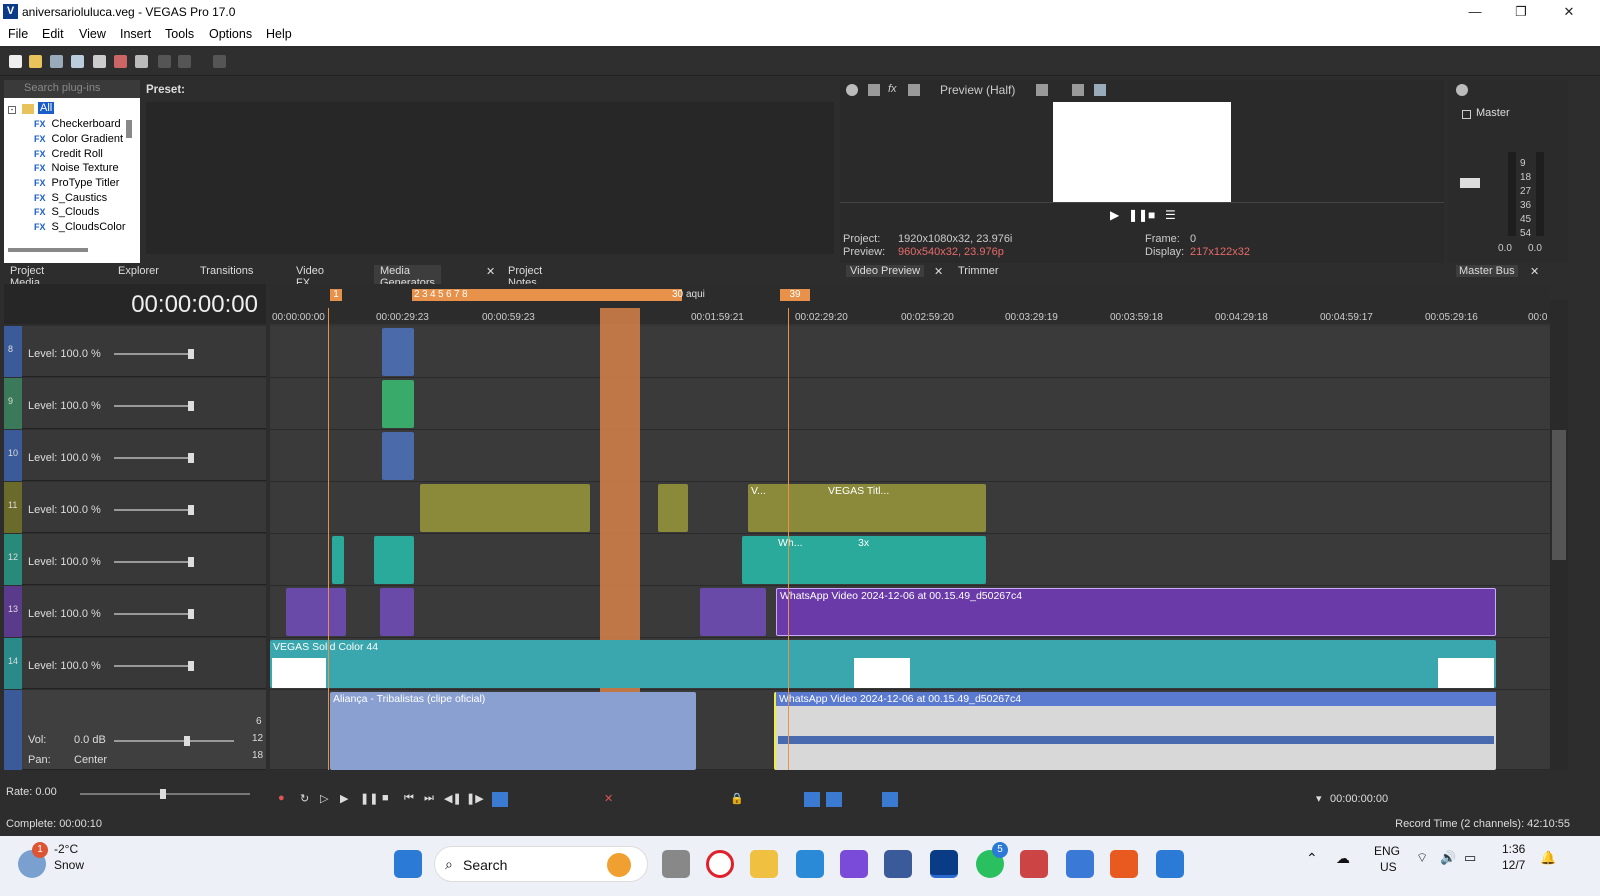 This screenshot has width=1600, height=896. I want to click on chevron-up-icon: ⌃, so click(1312, 858).